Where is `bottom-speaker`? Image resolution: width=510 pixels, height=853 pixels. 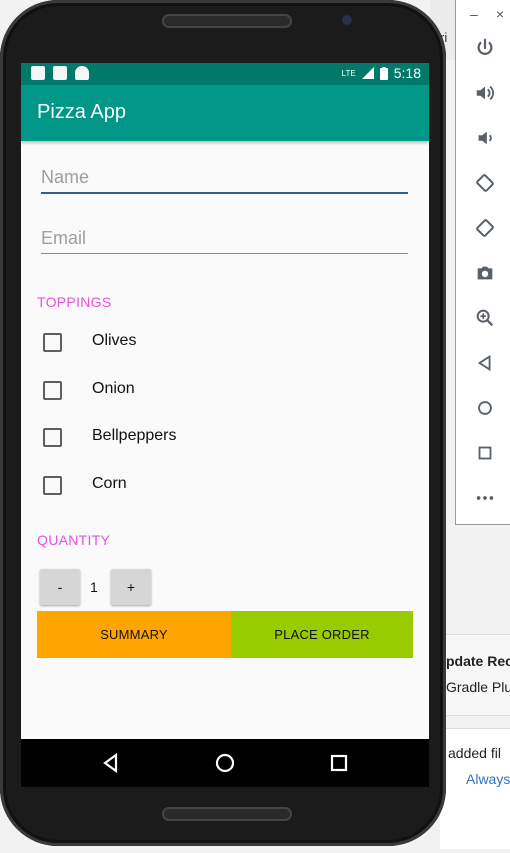 bottom-speaker is located at coordinates (227, 814).